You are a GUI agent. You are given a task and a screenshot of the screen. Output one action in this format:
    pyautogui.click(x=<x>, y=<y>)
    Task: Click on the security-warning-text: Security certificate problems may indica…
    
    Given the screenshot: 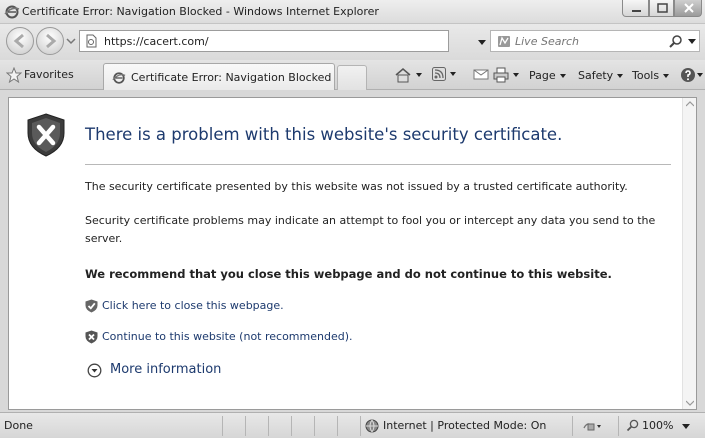 What is the action you would take?
    pyautogui.click(x=370, y=229)
    